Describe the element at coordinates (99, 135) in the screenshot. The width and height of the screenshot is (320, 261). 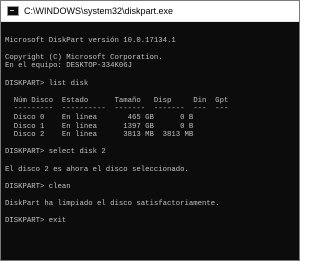
I see `console-line: Disco 2 En línea 3813 MB 3813 MB` at that location.